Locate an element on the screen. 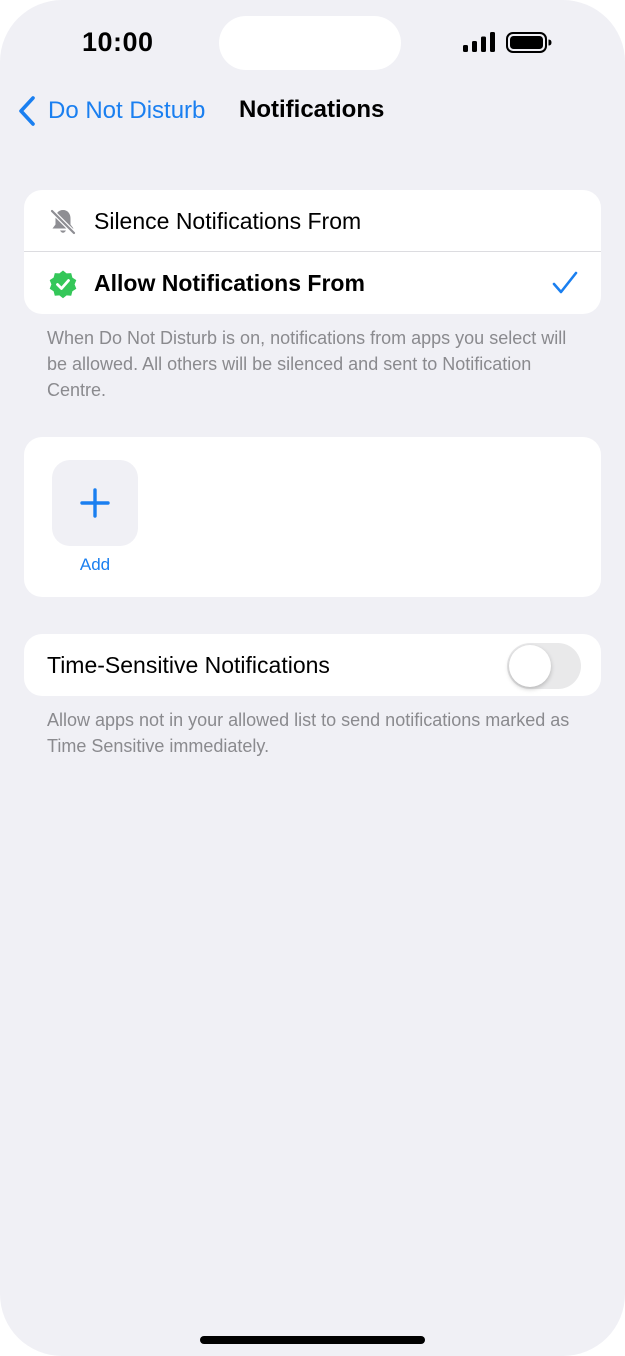 Image resolution: width=625 pixels, height=1356 pixels. silence-notifications-row: Silence Notifications From is located at coordinates (312, 221).